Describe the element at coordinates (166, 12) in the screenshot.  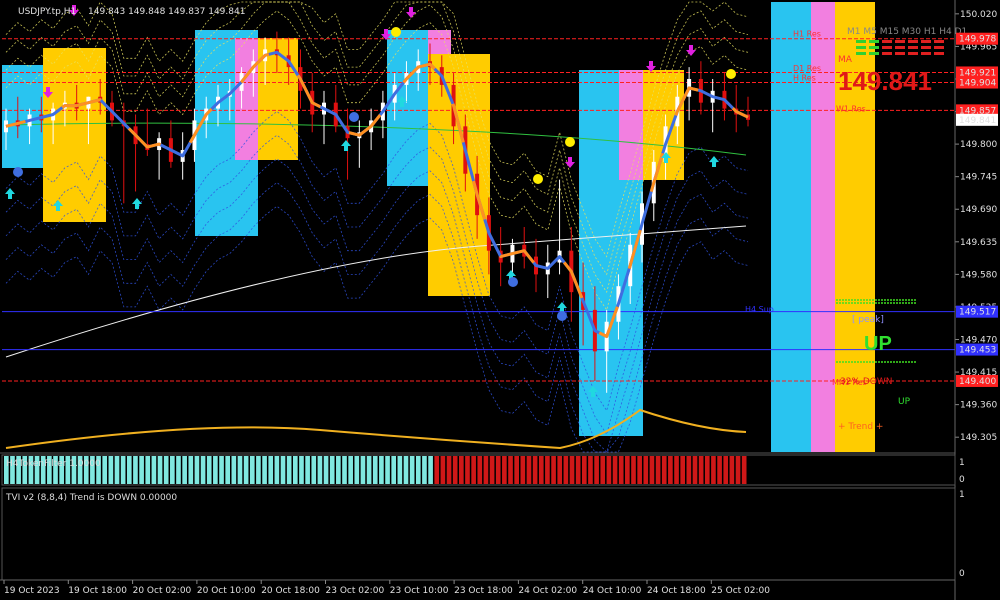
I see `ohlc-label: 149.843 149.848 149.837 149.841` at that location.